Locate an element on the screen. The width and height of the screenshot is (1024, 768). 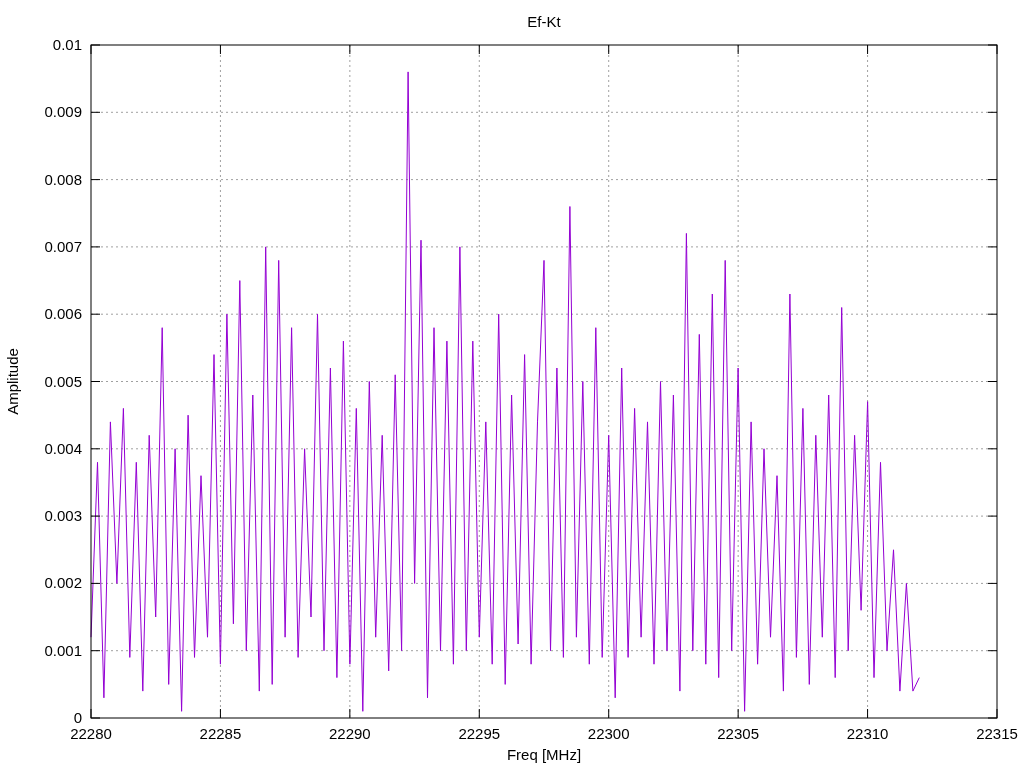
tick-label: 22315 is located at coordinates (997, 733).